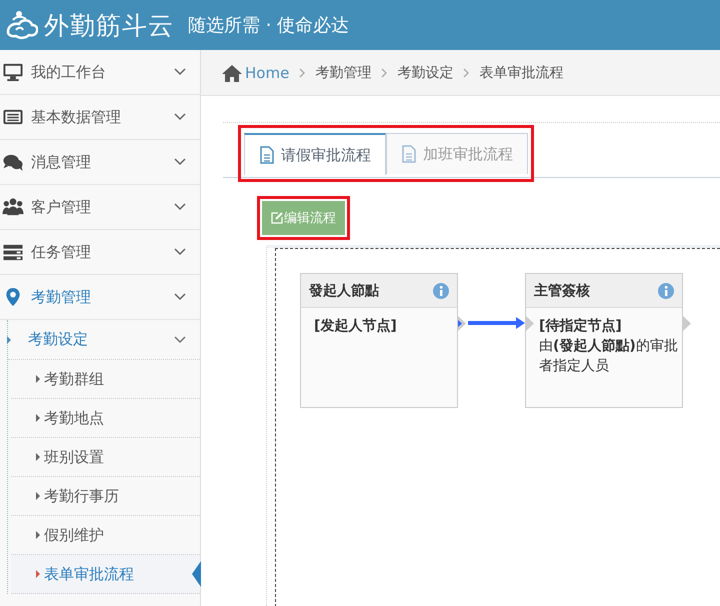 This screenshot has width=720, height=606. I want to click on breadcrumb-link: 考勤管理, so click(343, 73).